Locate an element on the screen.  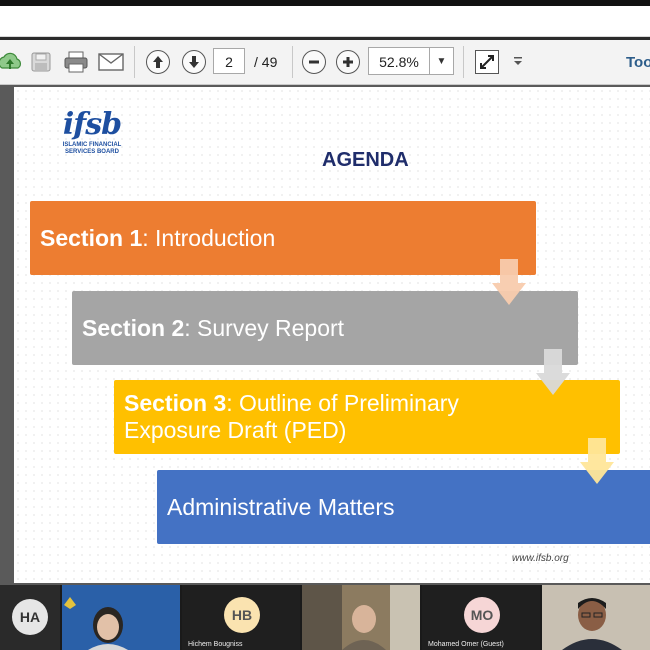
agenda-item-1-text: : Introduction is located at coordinates (209, 237).